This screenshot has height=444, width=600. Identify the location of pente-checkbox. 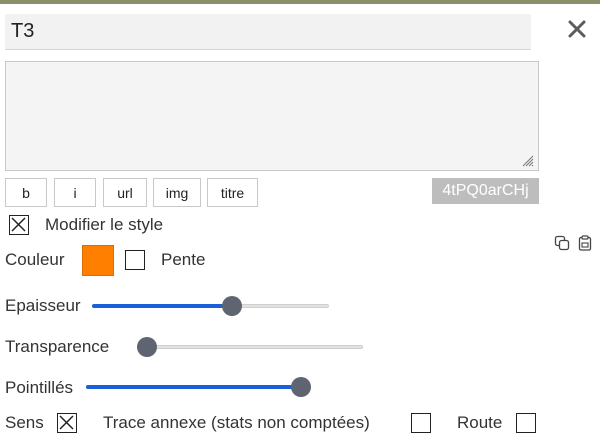
(135, 260).